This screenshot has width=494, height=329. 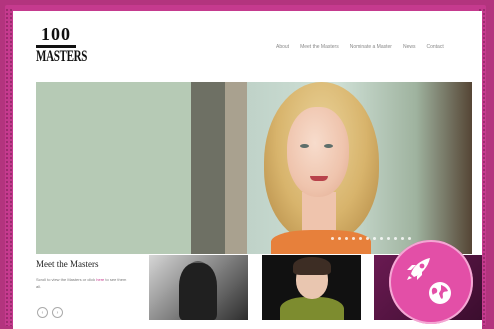 What do you see at coordinates (440, 293) in the screenshot?
I see `globe-icon` at bounding box center [440, 293].